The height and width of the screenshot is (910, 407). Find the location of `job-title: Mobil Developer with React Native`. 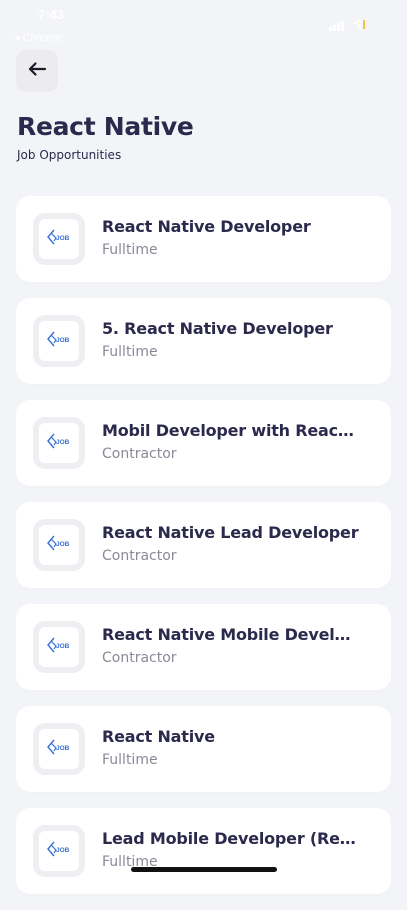

job-title: Mobil Developer with React Native is located at coordinates (231, 430).